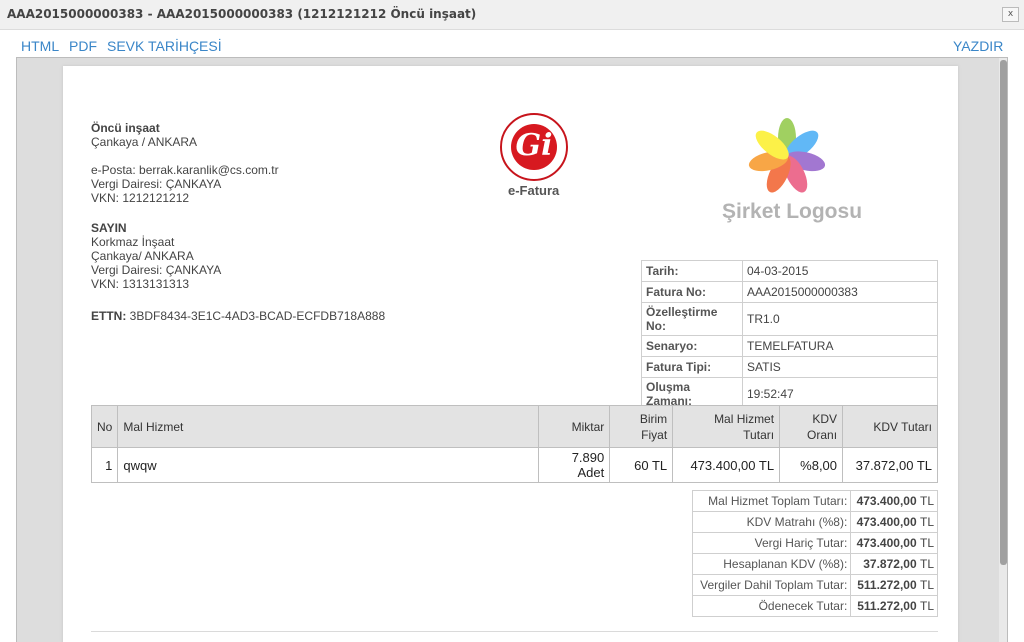  Describe the element at coordinates (771, 585) in the screenshot. I see `total-label: Vergiler Dahil Toplam Tutar:` at that location.